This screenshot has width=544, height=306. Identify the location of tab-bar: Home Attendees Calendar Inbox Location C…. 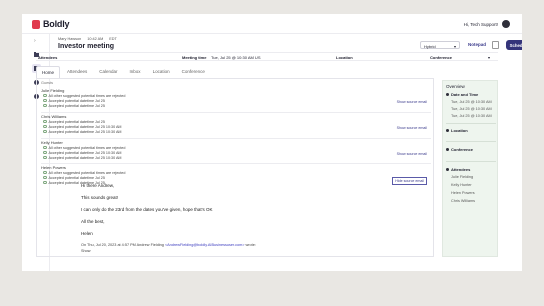
(236, 72).